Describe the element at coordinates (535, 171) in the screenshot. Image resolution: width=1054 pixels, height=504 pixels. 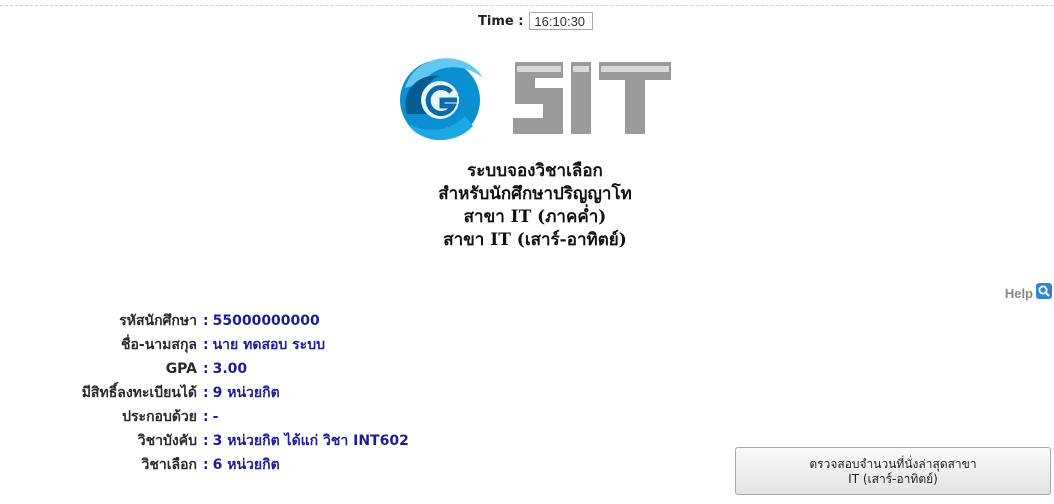
I see `title-line: ระบบจองวิชาเลือก` at that location.